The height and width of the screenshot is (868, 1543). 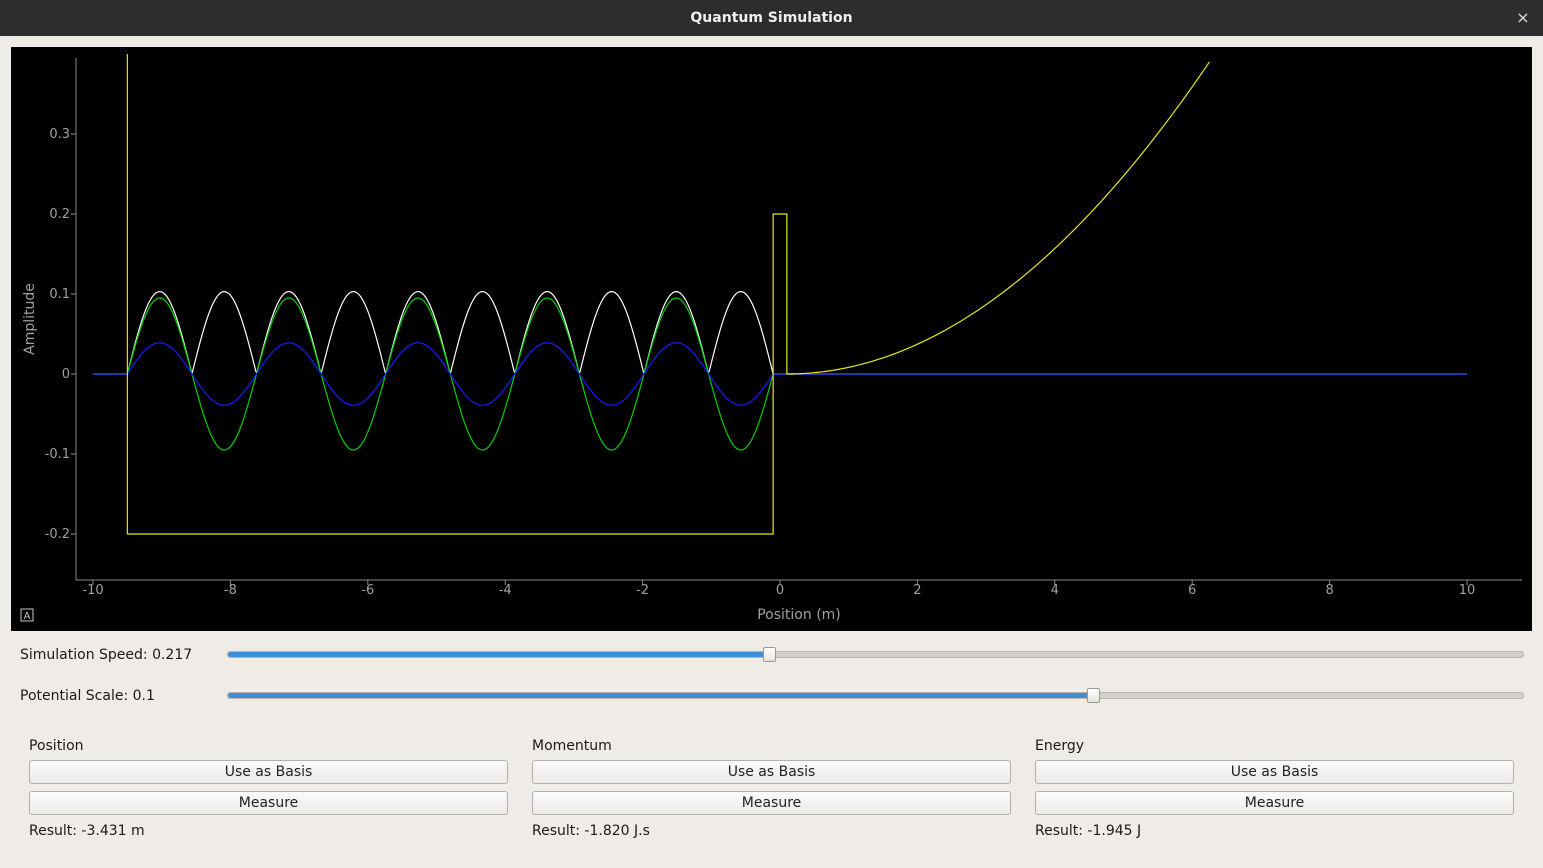 What do you see at coordinates (59, 294) in the screenshot?
I see `y-tick-label: 0.1` at bounding box center [59, 294].